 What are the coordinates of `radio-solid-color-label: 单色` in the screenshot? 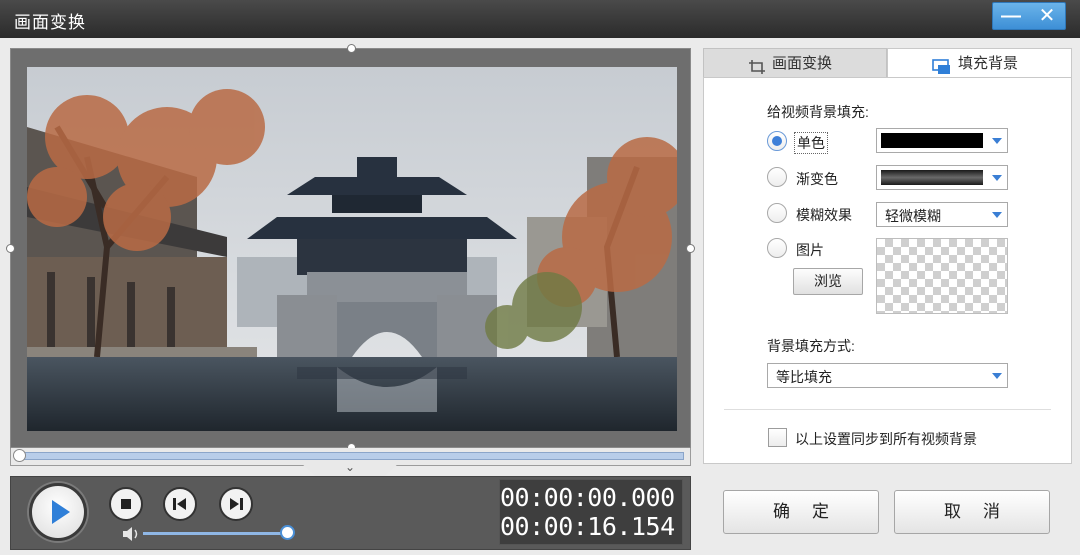 It's located at (811, 143).